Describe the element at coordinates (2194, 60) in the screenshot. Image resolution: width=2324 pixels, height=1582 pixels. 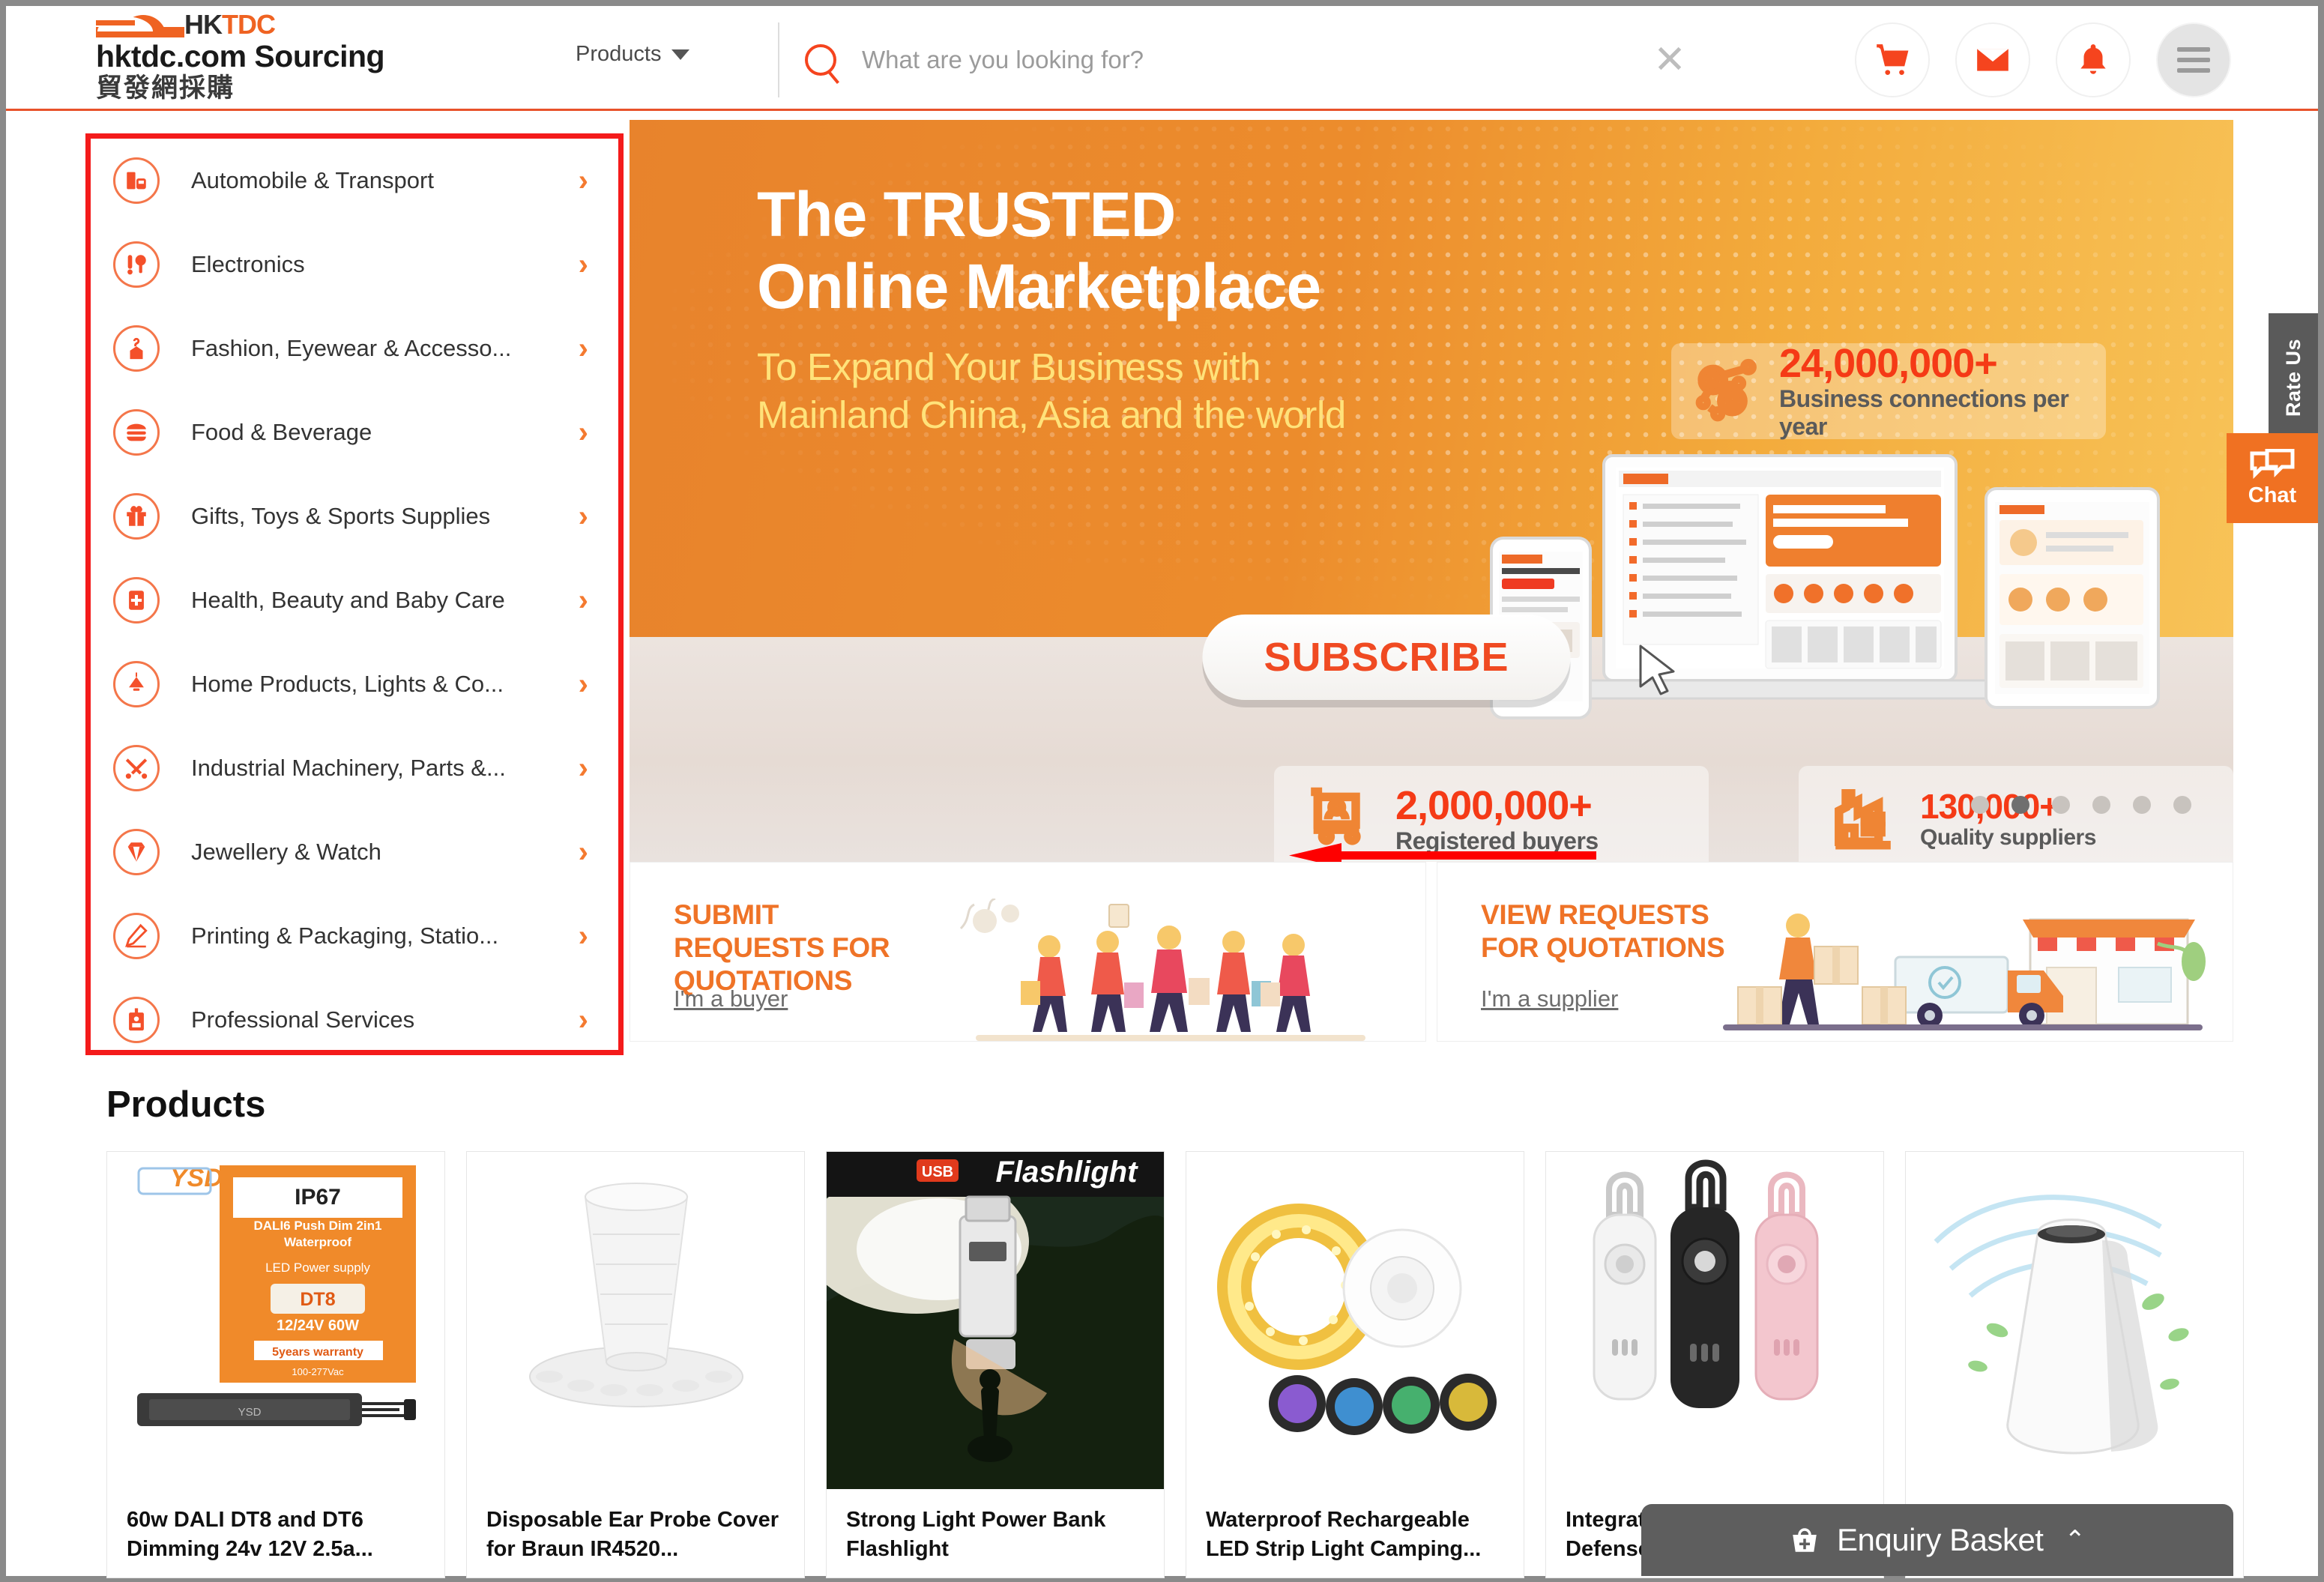
I see `menu-icon` at that location.